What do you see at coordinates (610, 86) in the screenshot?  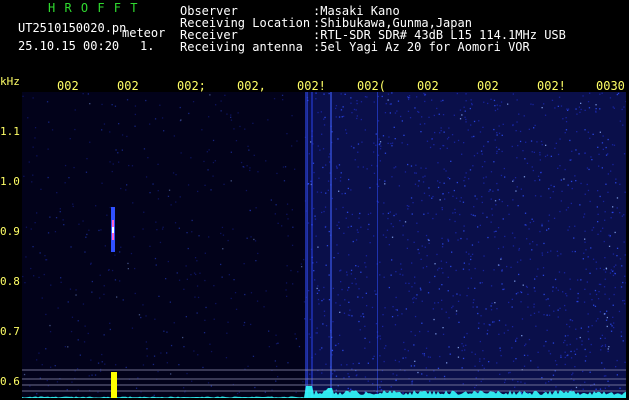 I see `x-tick: 0030` at bounding box center [610, 86].